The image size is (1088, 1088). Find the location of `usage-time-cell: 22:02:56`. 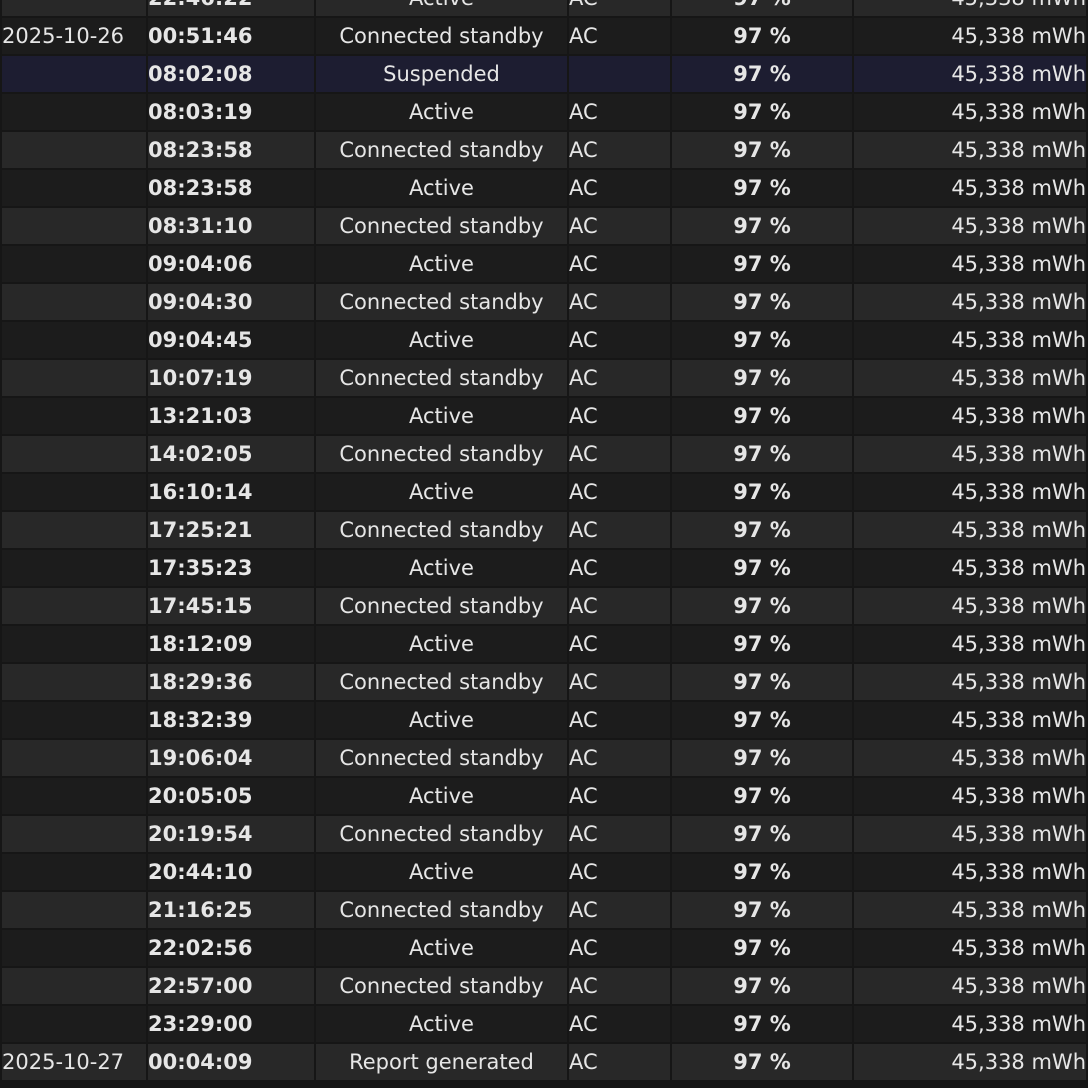

usage-time-cell: 22:02:56 is located at coordinates (231, 948).